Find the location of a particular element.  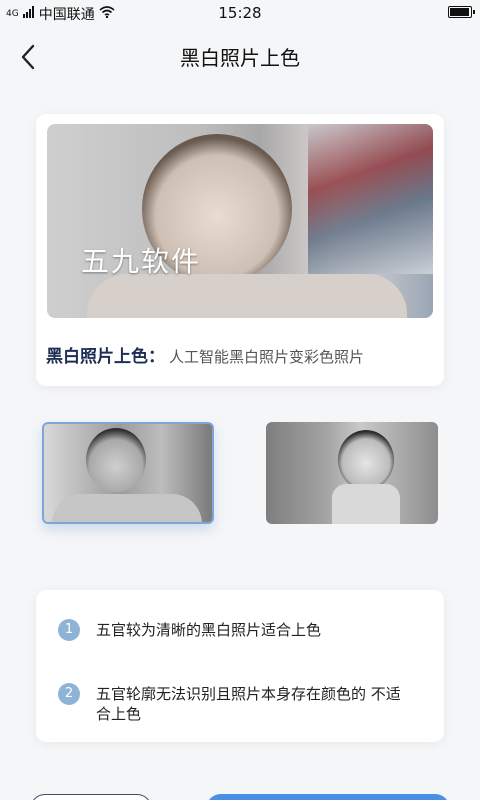

watermark-text: 五九软件 is located at coordinates (141, 261).